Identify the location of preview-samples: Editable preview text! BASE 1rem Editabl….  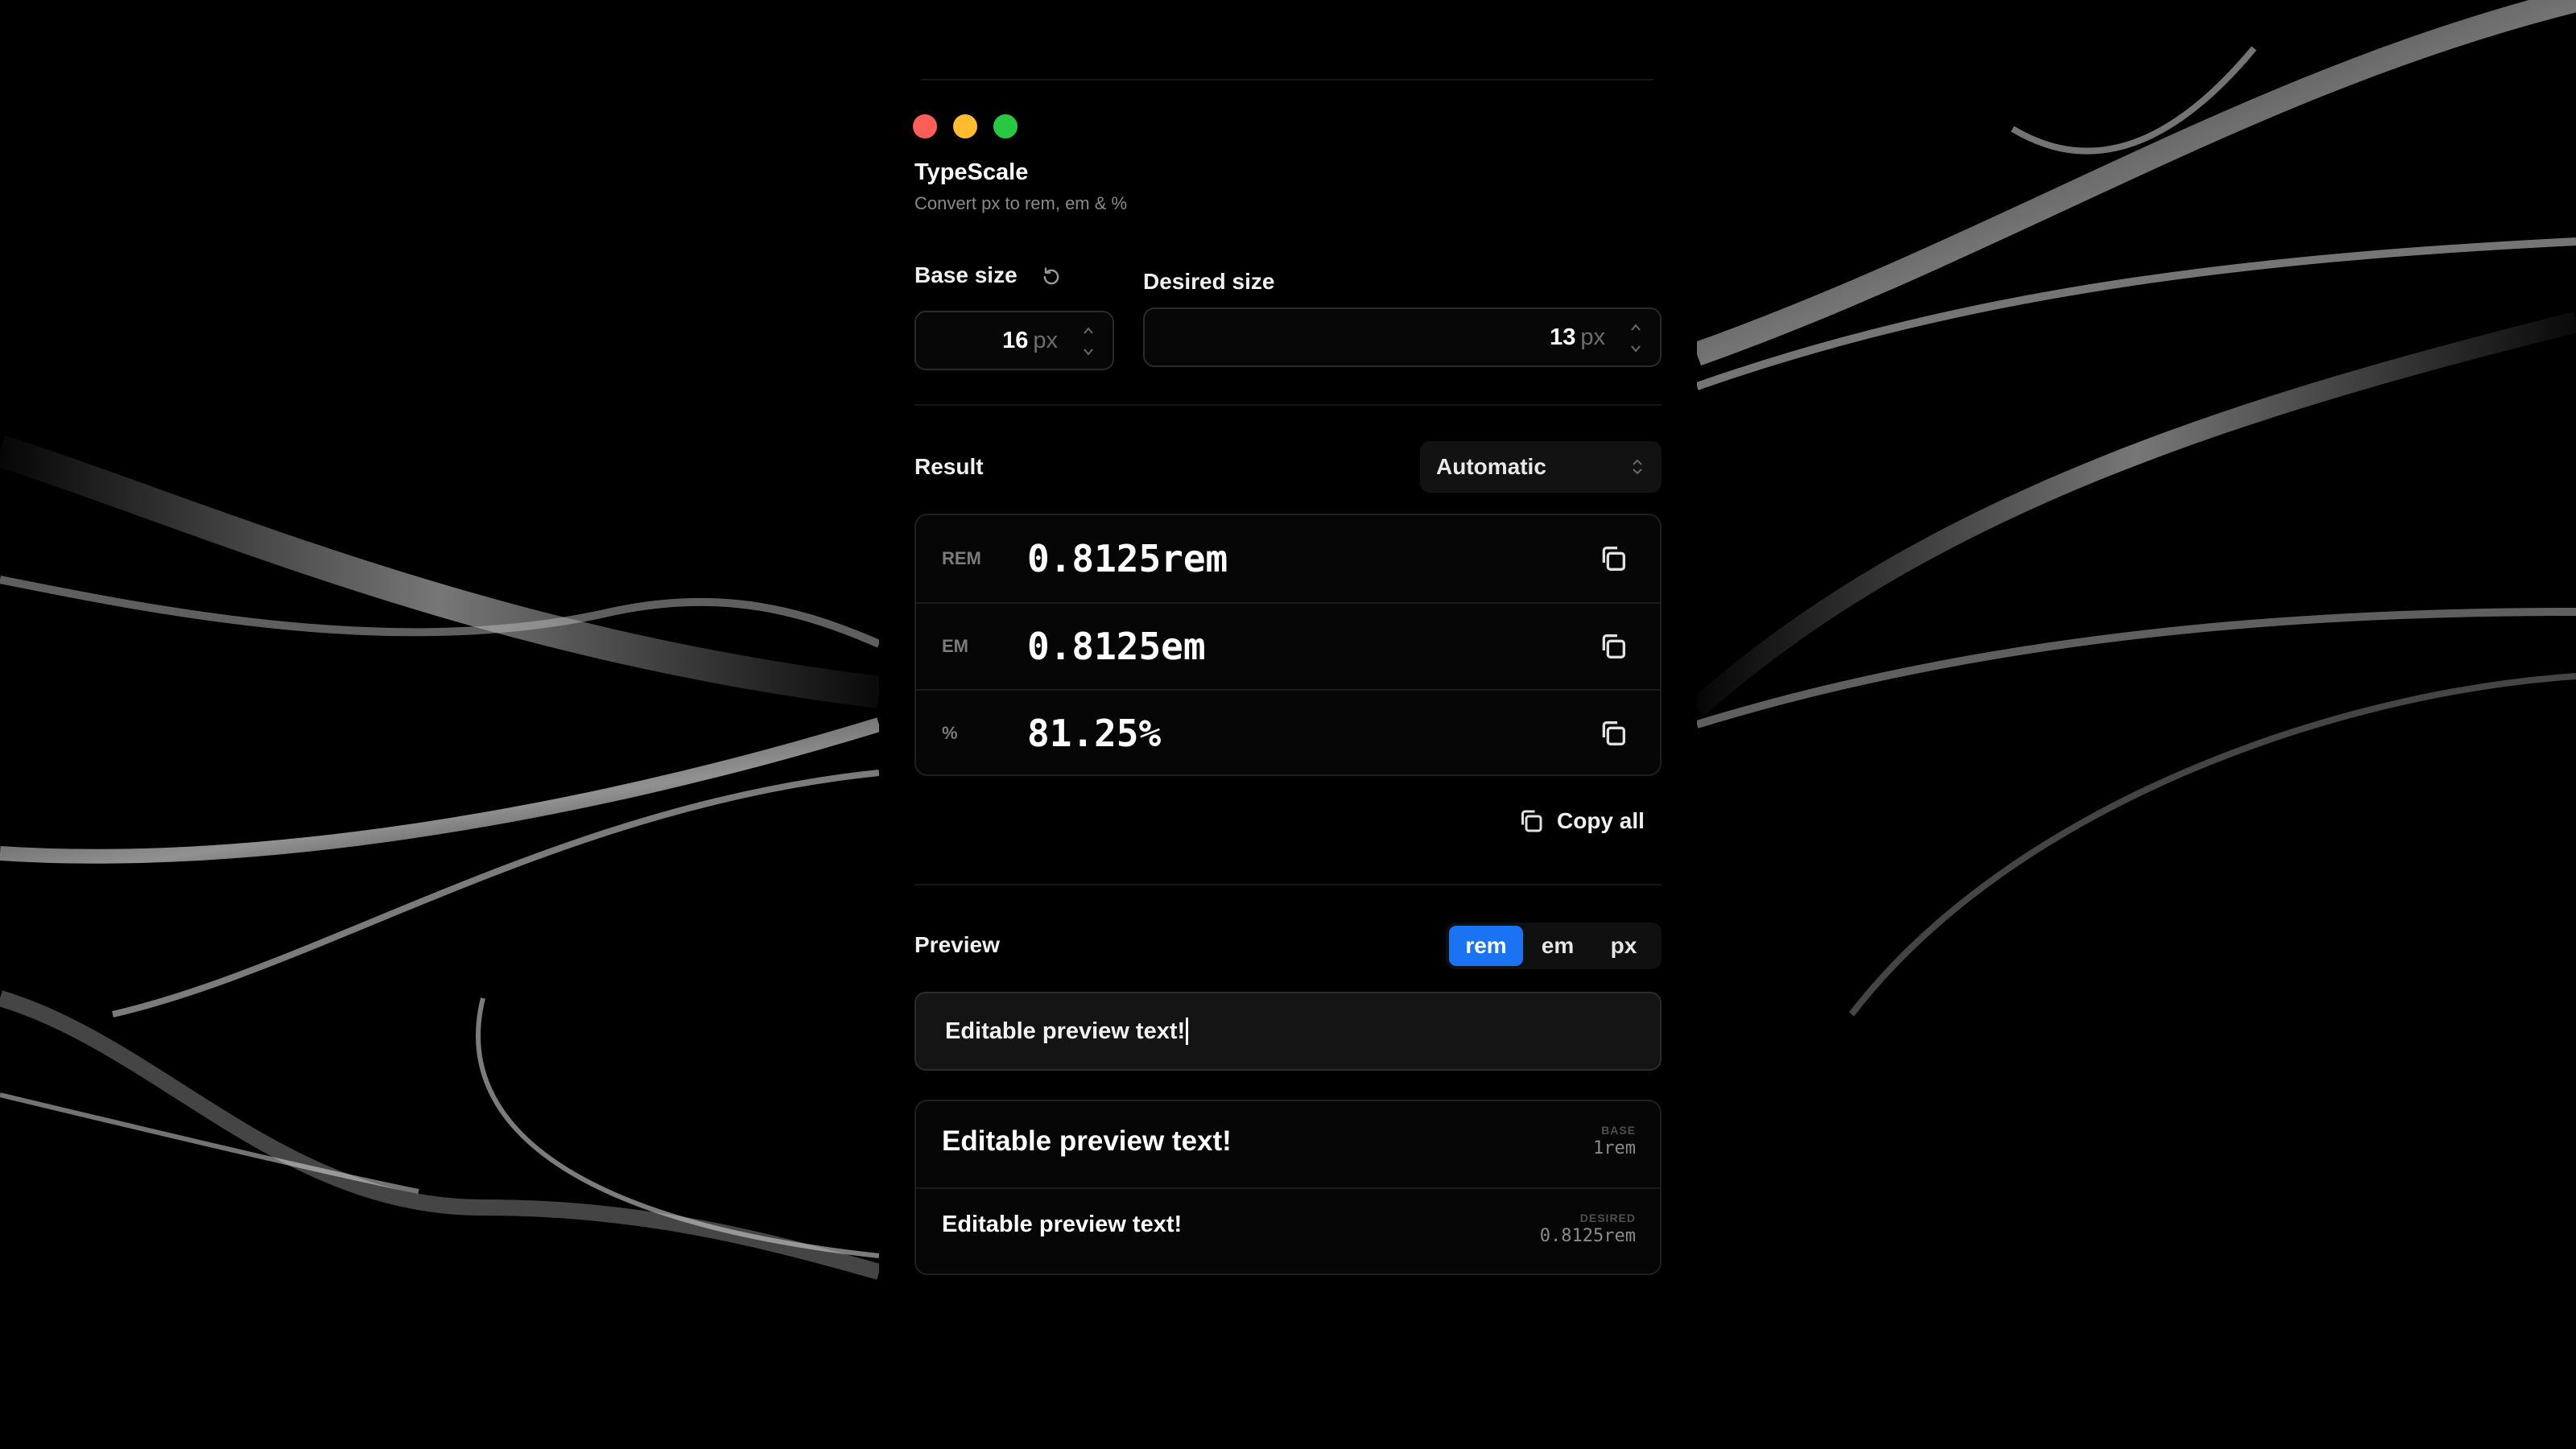
(1288, 1187).